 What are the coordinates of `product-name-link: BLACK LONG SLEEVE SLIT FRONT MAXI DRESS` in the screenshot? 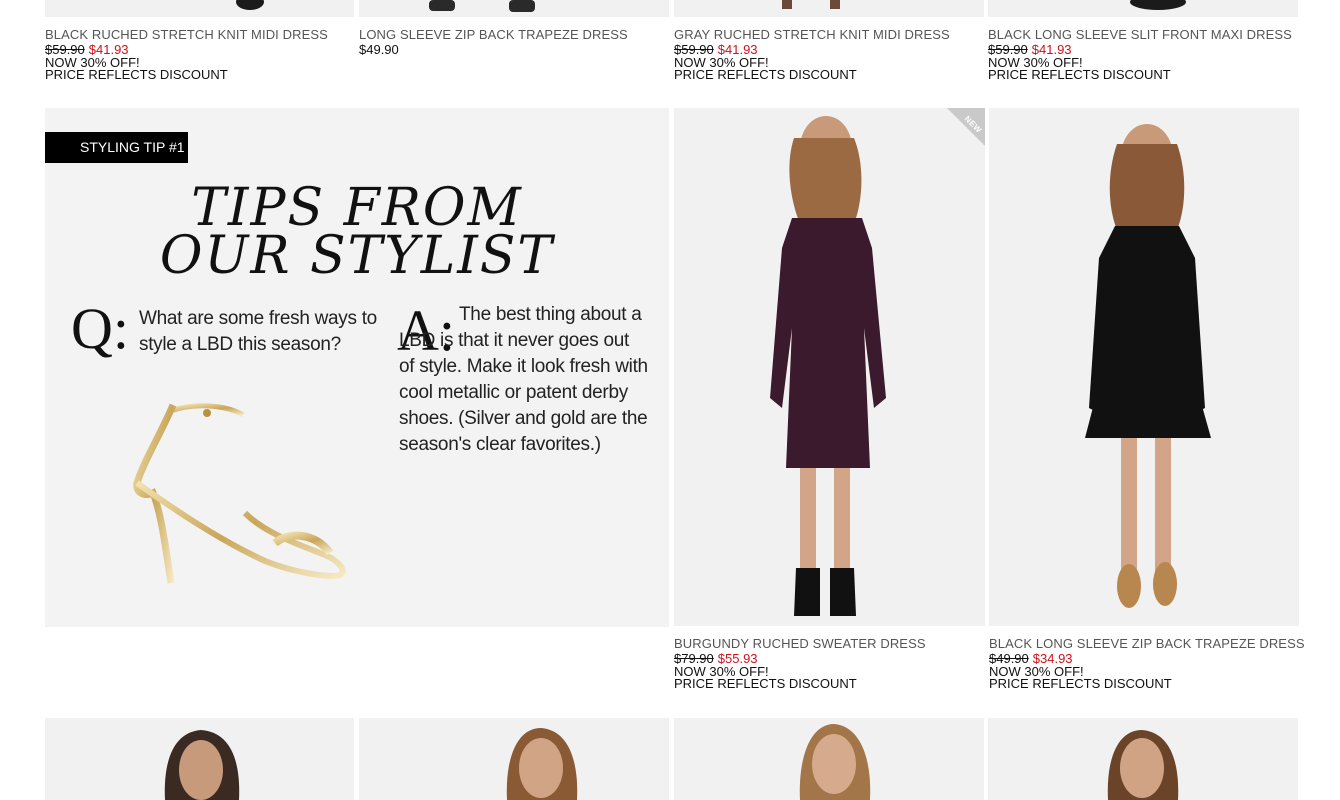 It's located at (1144, 35).